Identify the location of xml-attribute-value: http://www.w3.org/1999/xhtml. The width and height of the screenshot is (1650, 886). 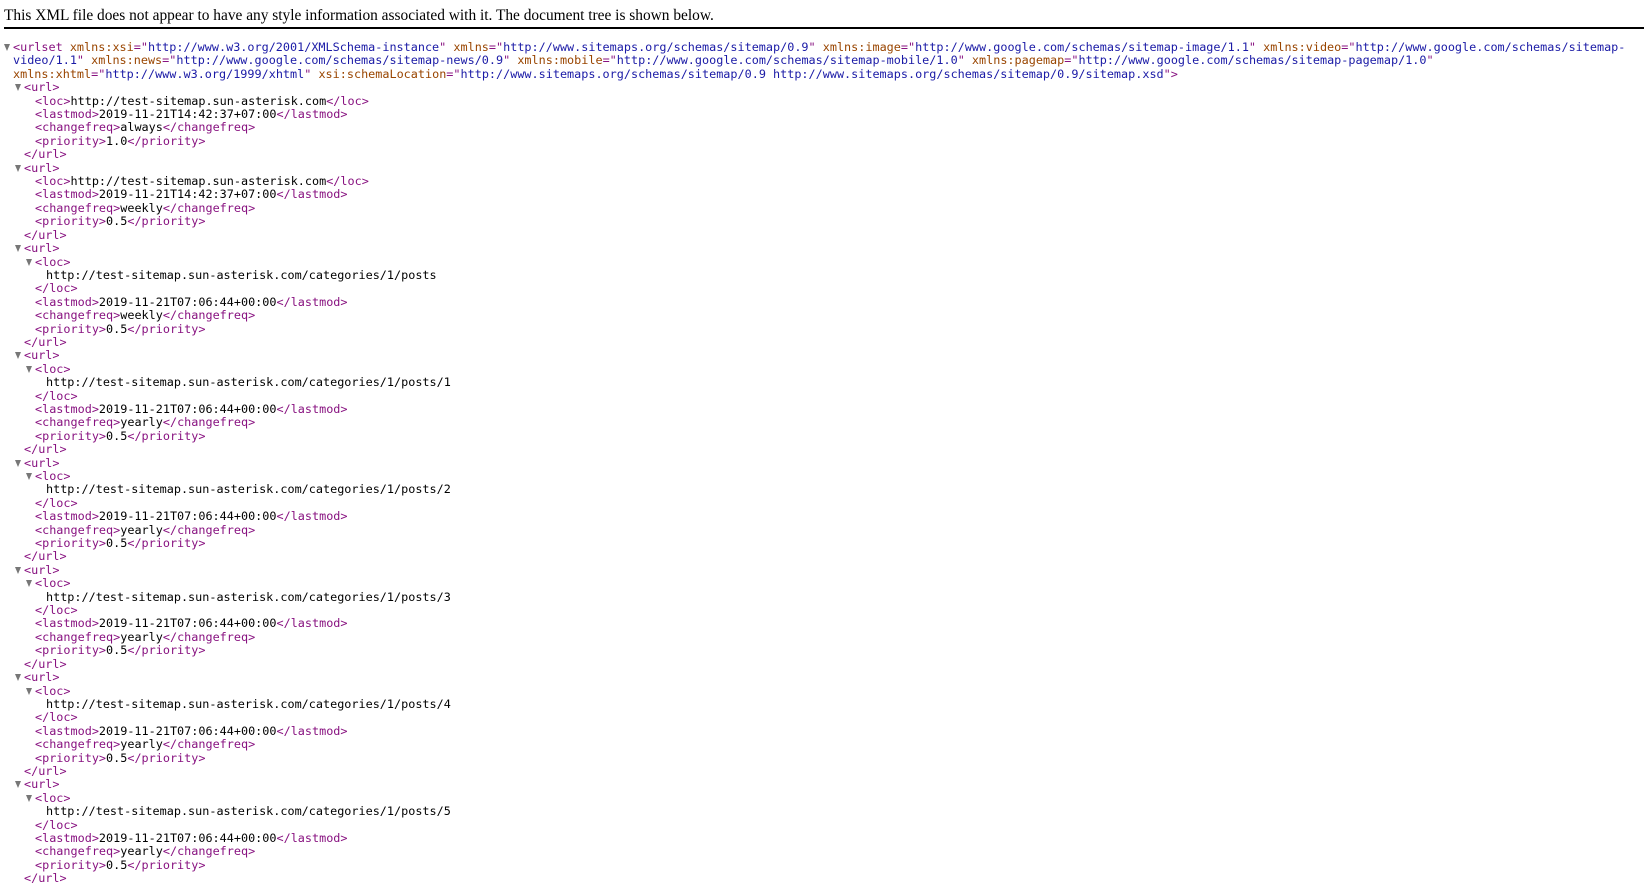
(205, 73).